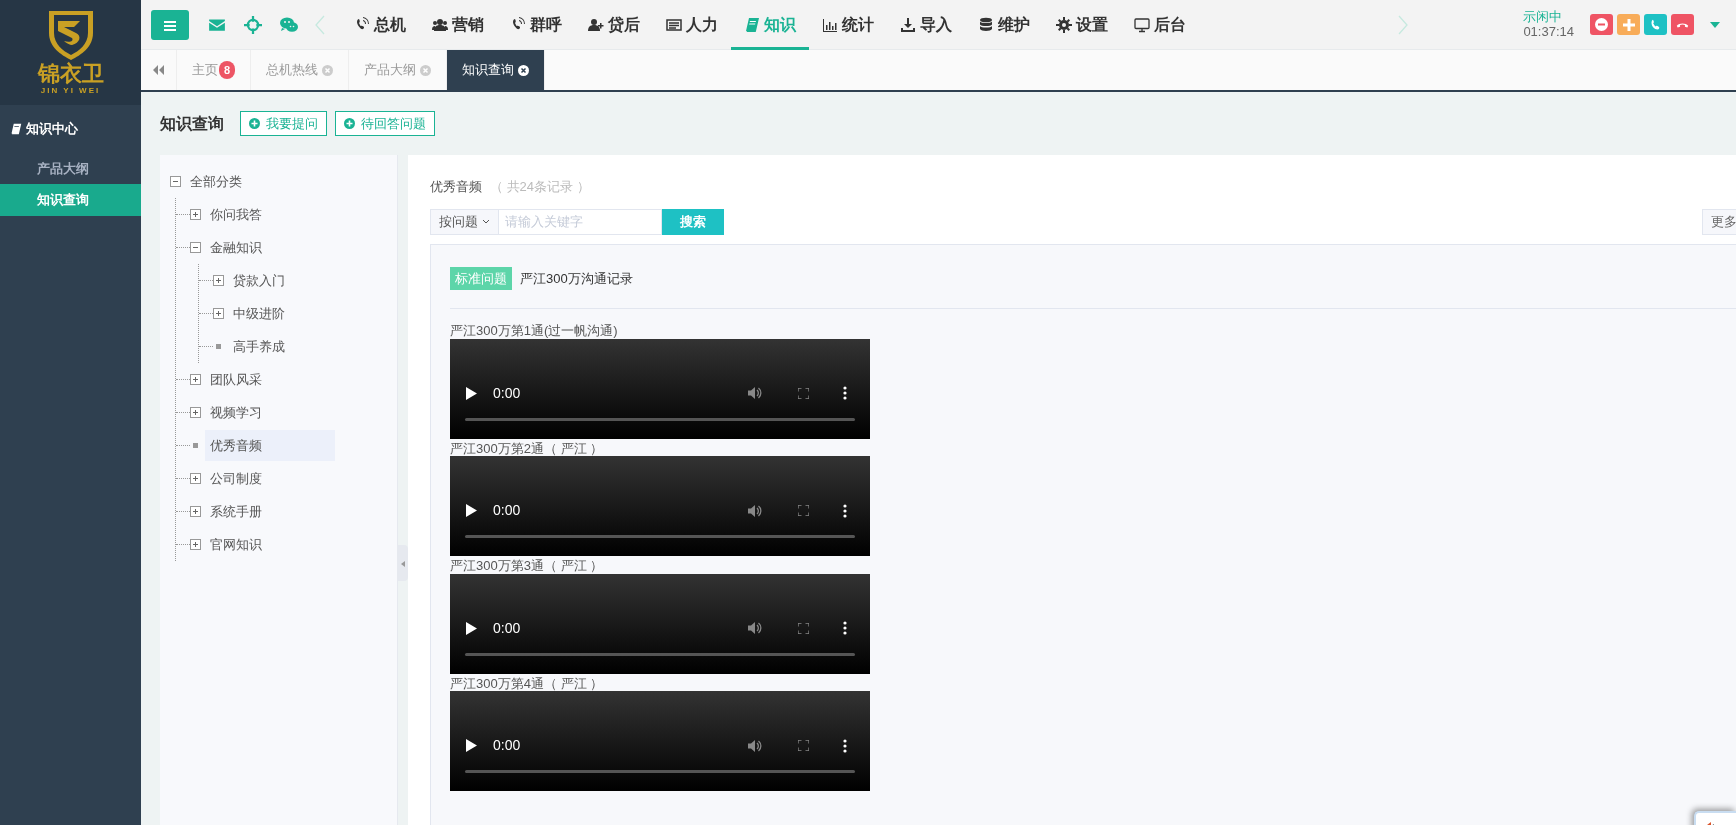 The height and width of the screenshot is (825, 1736). Describe the element at coordinates (1655, 24) in the screenshot. I see `phone-icon` at that location.